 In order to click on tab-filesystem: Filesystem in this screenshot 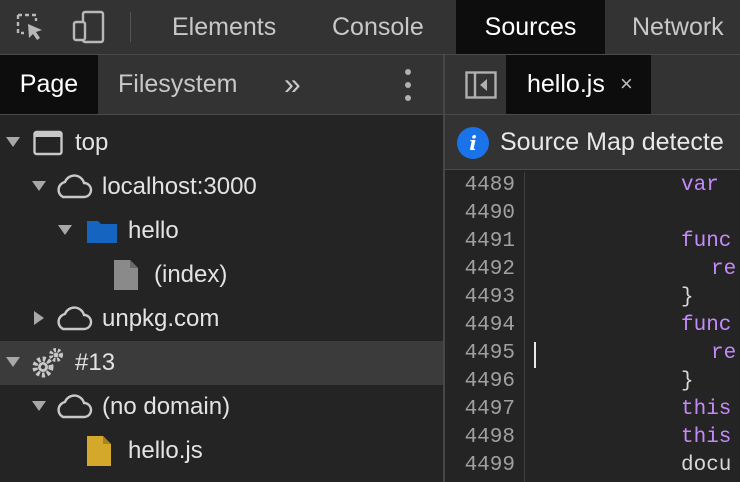, I will do `click(177, 84)`.